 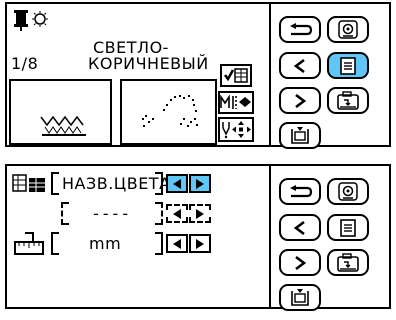 What do you see at coordinates (113, 213) in the screenshot?
I see `row2-value: ----` at bounding box center [113, 213].